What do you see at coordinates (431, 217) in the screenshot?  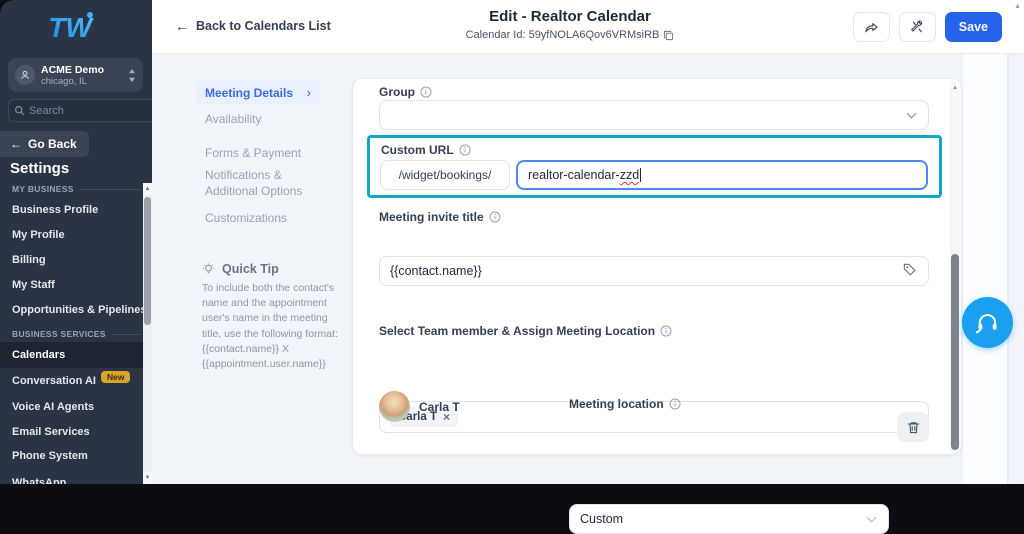 I see `label-text: Meeting invite title` at bounding box center [431, 217].